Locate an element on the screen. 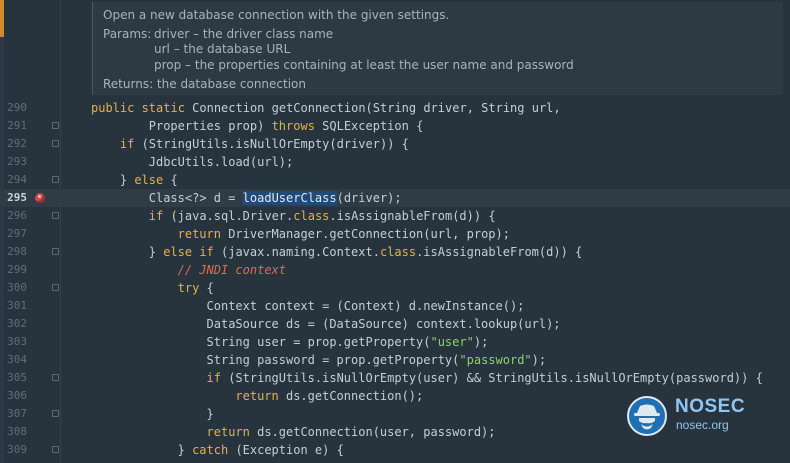 This screenshot has height=463, width=790. javadoc-params-label: Params: is located at coordinates (127, 34).